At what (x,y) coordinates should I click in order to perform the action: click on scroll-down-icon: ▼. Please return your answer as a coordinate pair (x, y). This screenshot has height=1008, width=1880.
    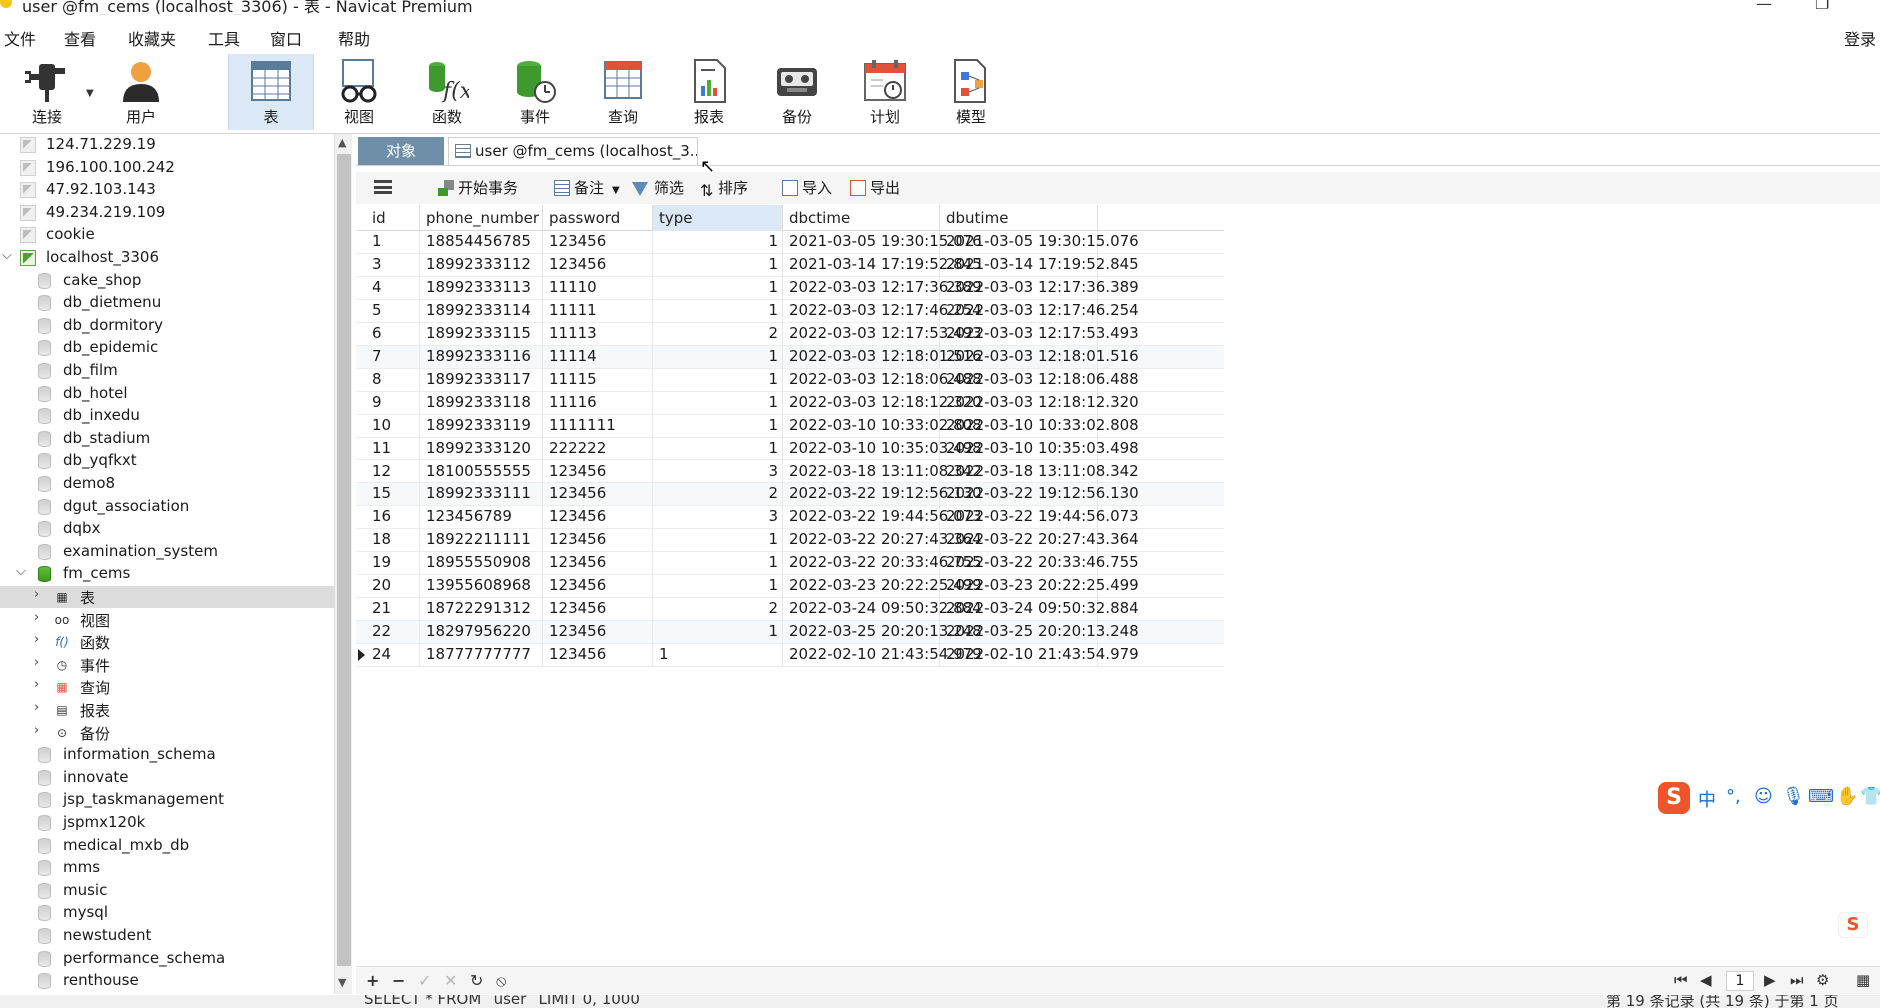
    Looking at the image, I should click on (342, 982).